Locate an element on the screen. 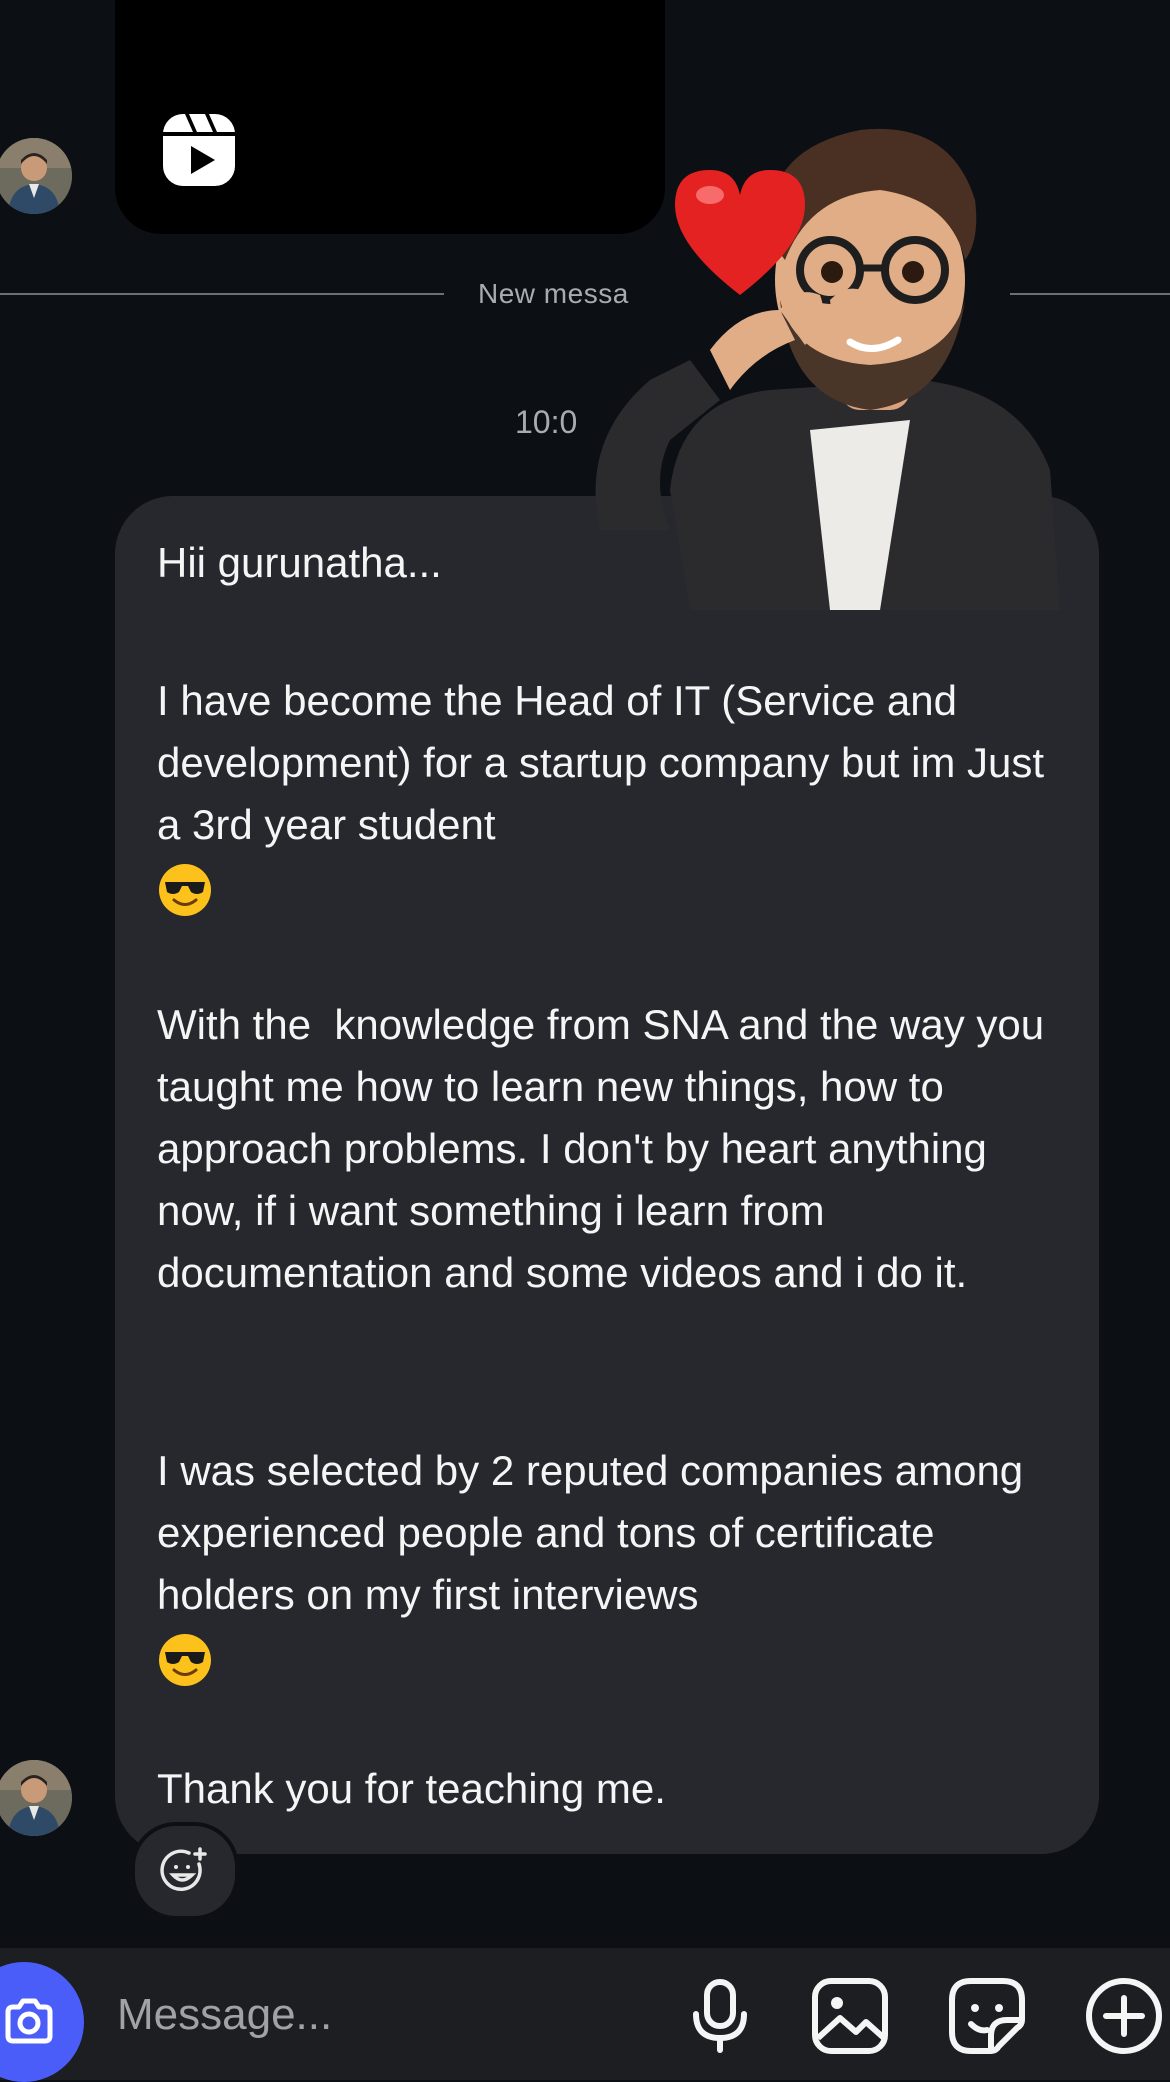 The image size is (1170, 2082). message-input is located at coordinates (377, 2015).